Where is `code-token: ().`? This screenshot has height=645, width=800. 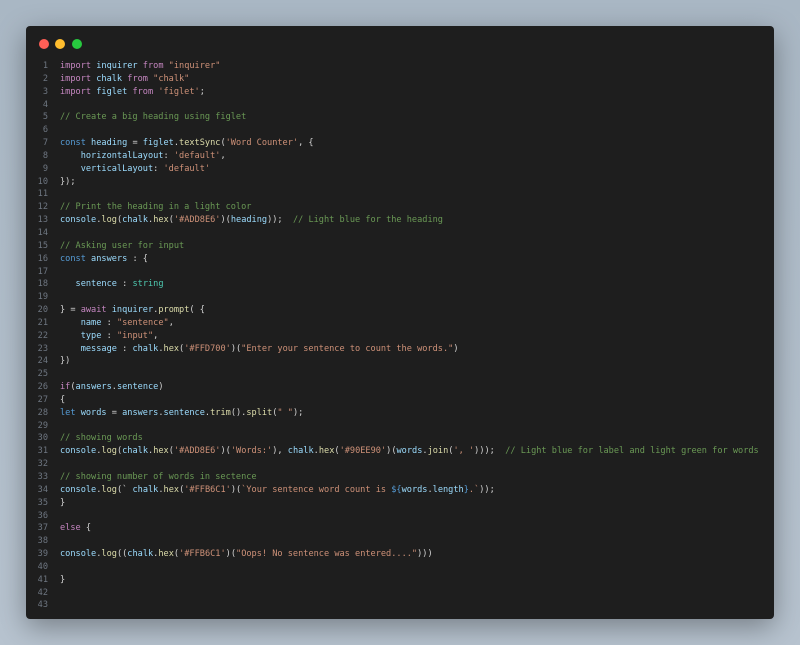
code-token: (). is located at coordinates (238, 412).